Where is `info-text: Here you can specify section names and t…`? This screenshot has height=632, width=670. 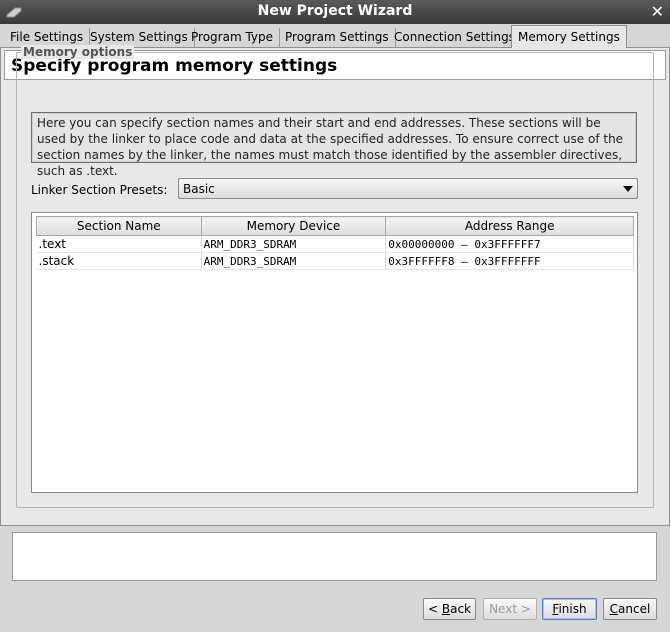 info-text: Here you can specify section names and t… is located at coordinates (334, 145).